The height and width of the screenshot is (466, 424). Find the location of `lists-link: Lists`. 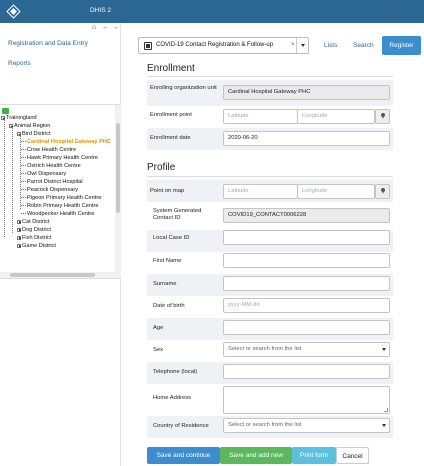

lists-link: Lists is located at coordinates (330, 45).